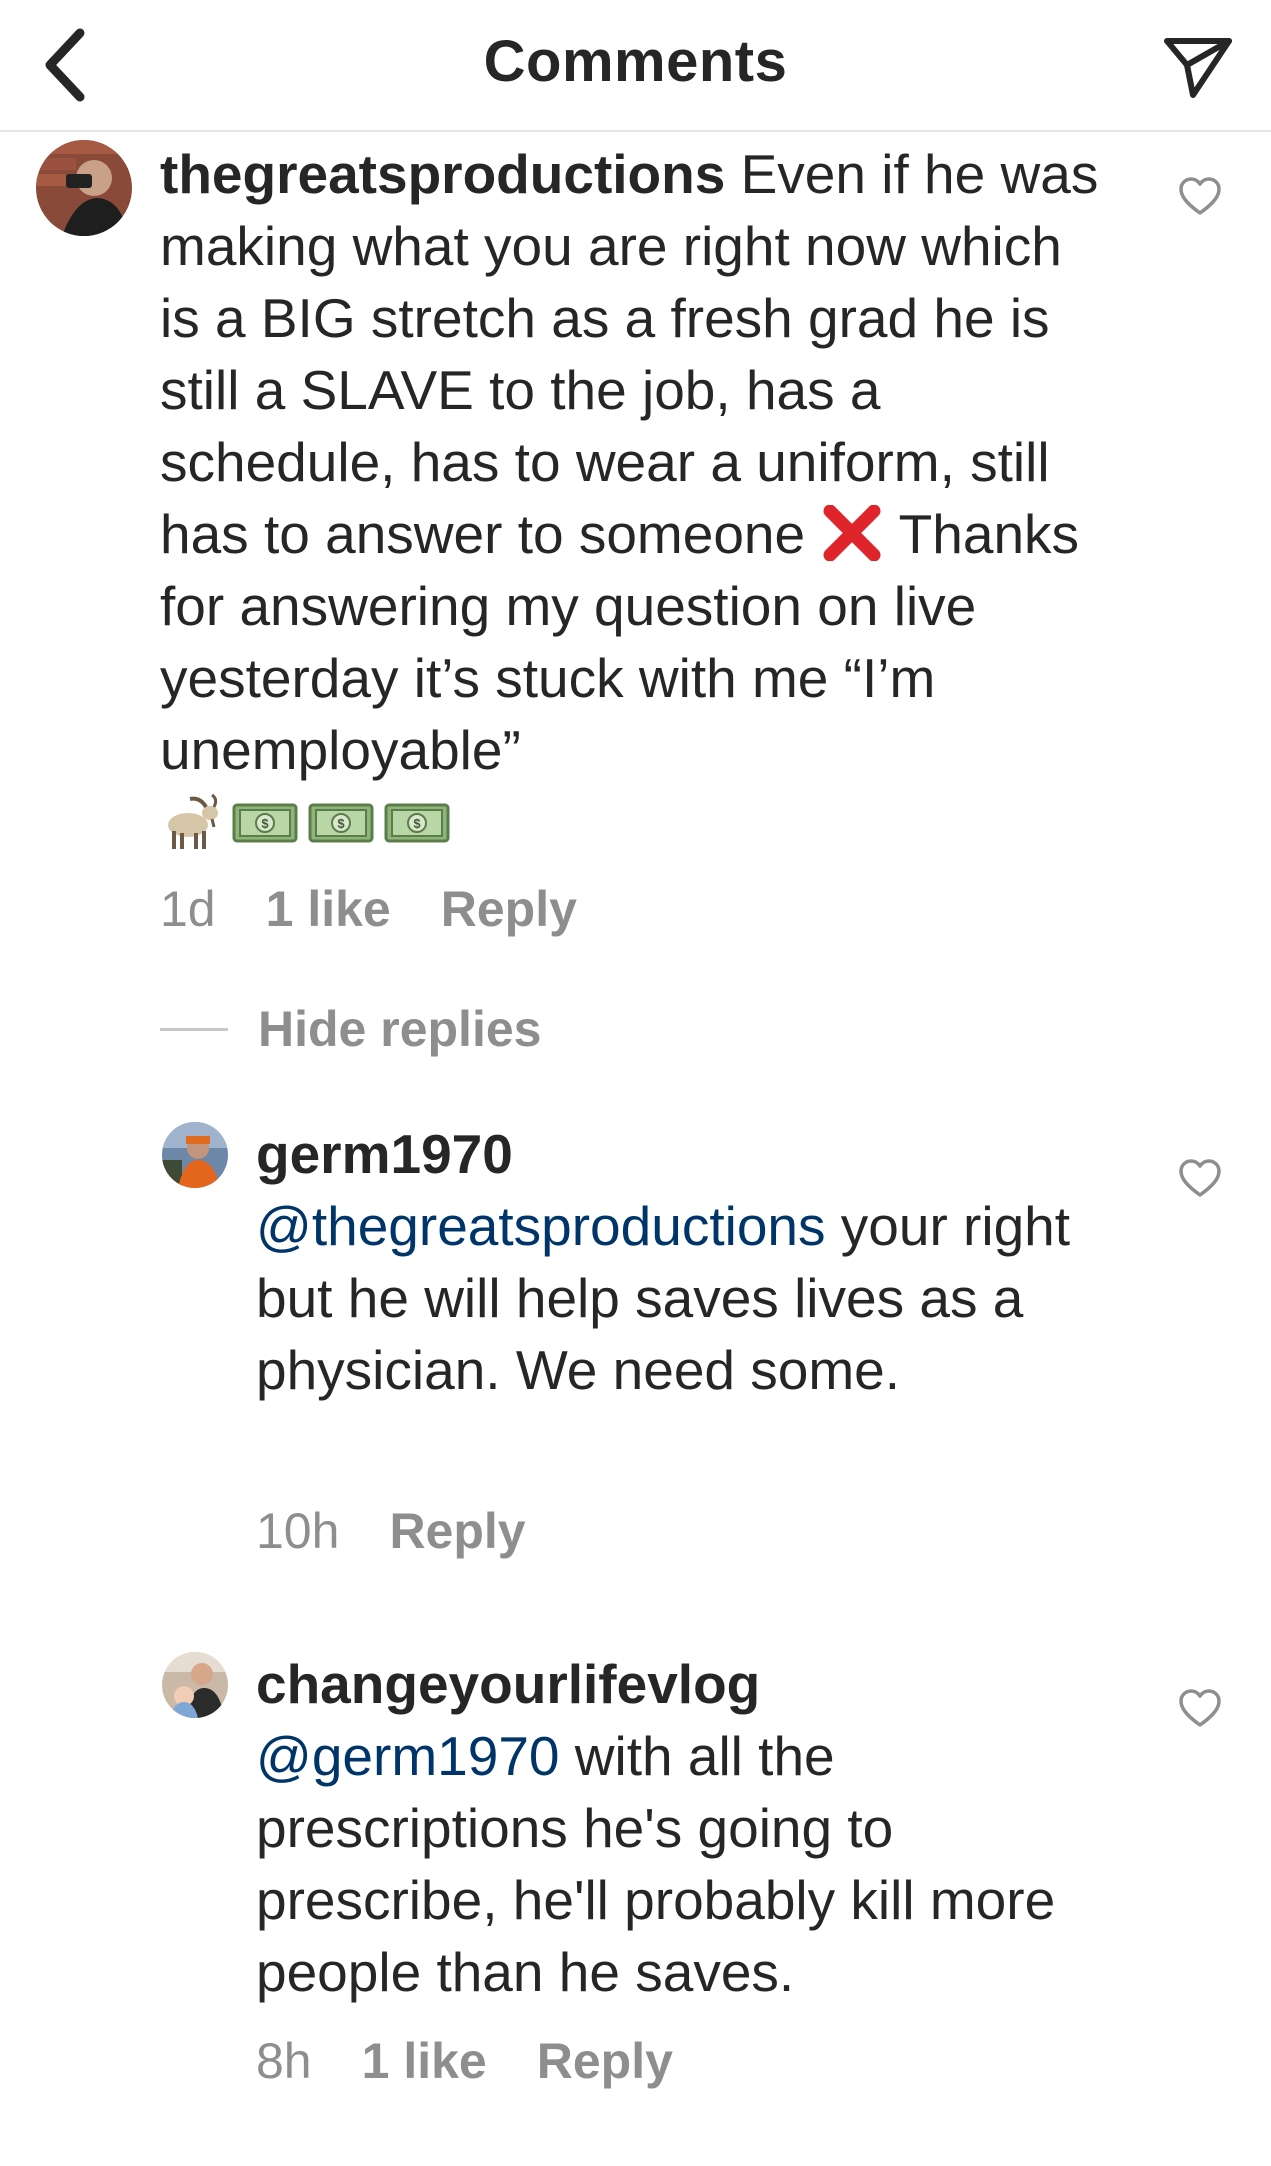 This screenshot has width=1271, height=2166. Describe the element at coordinates (284, 2061) in the screenshot. I see `reply-timestamp: 8h` at that location.